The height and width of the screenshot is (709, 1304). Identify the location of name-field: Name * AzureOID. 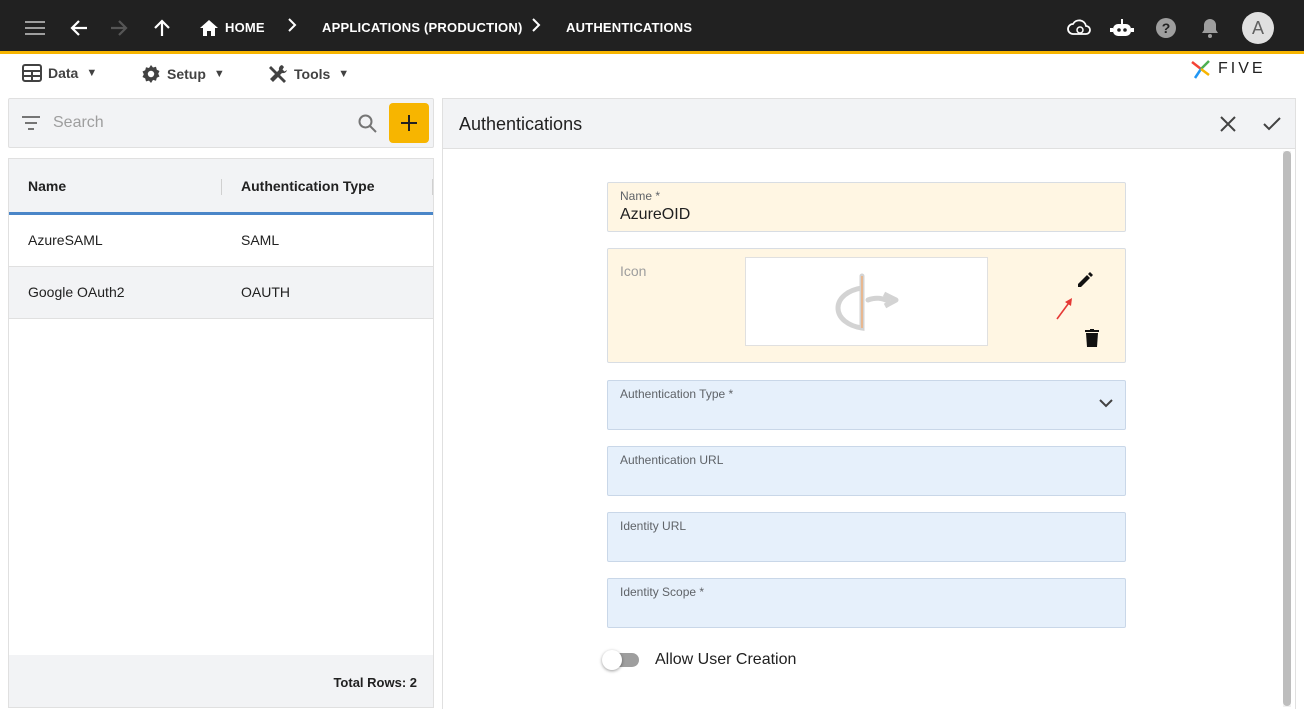
(866, 207).